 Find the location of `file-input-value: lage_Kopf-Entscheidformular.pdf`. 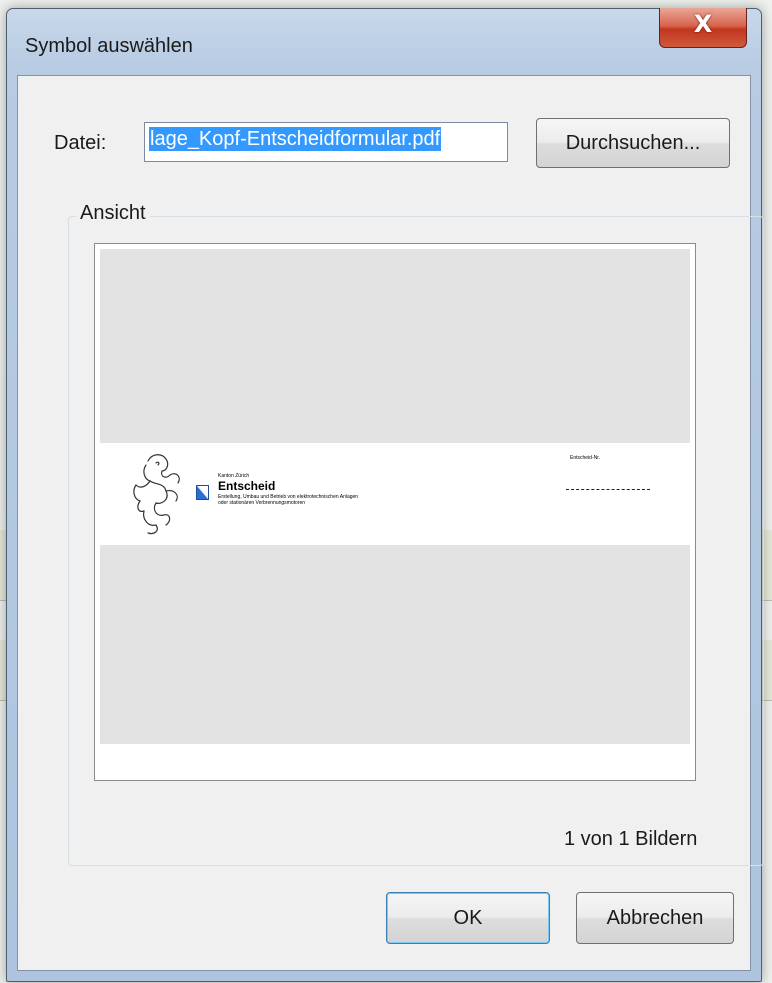

file-input-value: lage_Kopf-Entscheidformular.pdf is located at coordinates (295, 139).